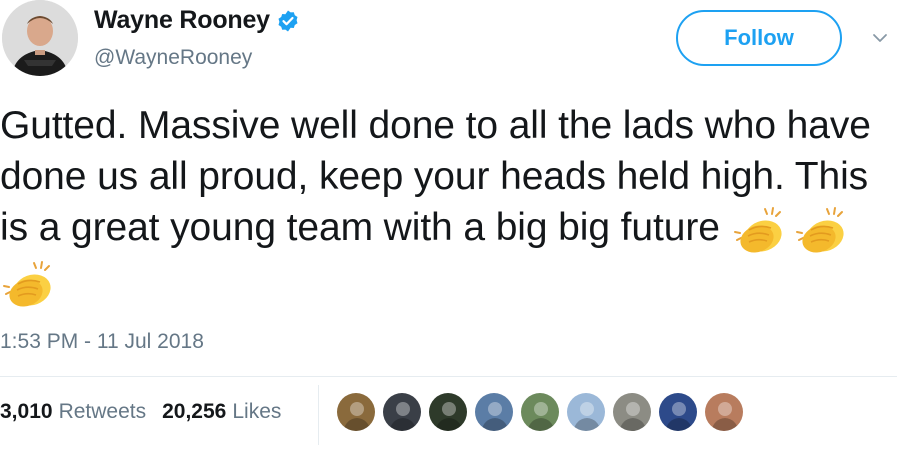 The image size is (897, 452). Describe the element at coordinates (448, 376) in the screenshot. I see `divider` at that location.